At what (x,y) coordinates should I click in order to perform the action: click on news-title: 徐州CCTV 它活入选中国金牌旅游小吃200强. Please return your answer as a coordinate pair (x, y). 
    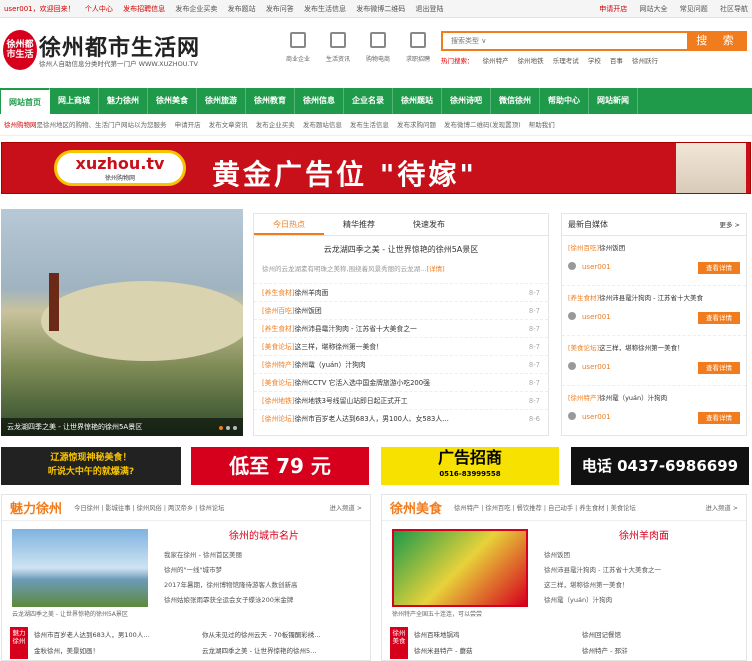
    Looking at the image, I should click on (362, 383).